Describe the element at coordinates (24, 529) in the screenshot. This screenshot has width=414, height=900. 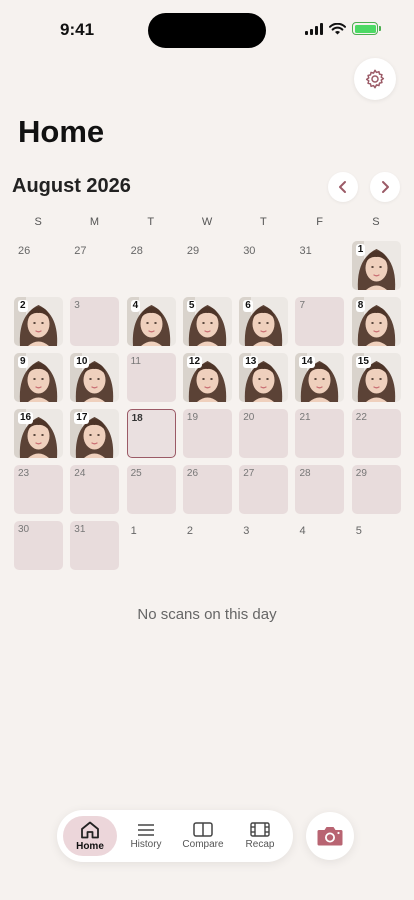
I see `day-number: 30` at that location.